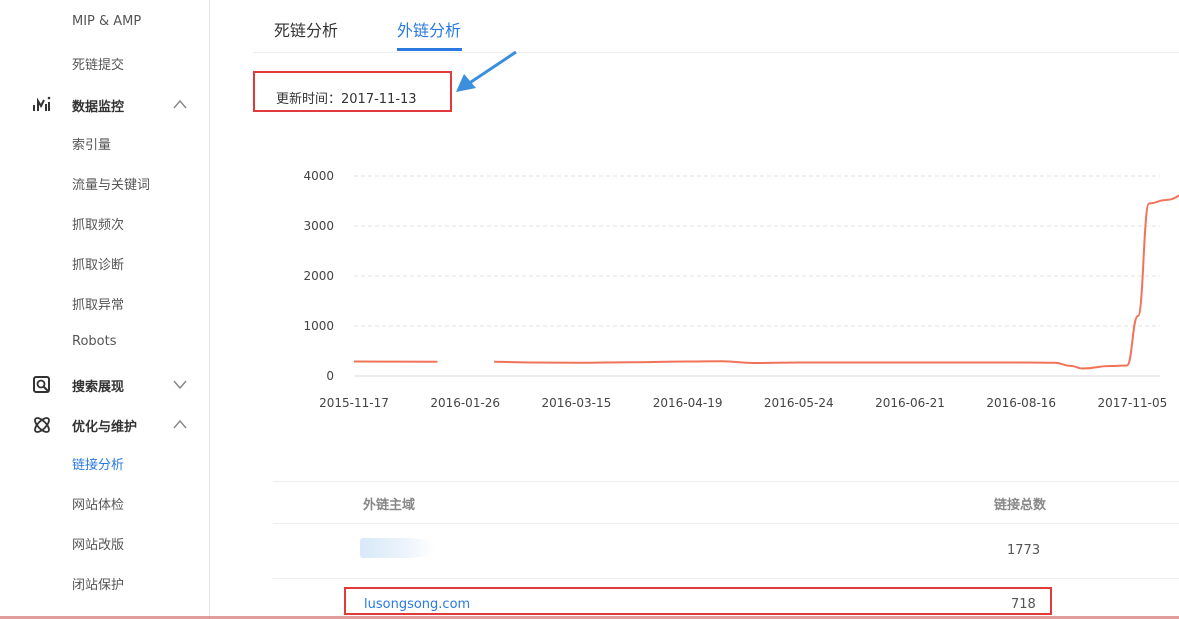 This screenshot has height=619, width=1179. What do you see at coordinates (1021, 403) in the screenshot?
I see `x-tick-label: 2016-08-16` at bounding box center [1021, 403].